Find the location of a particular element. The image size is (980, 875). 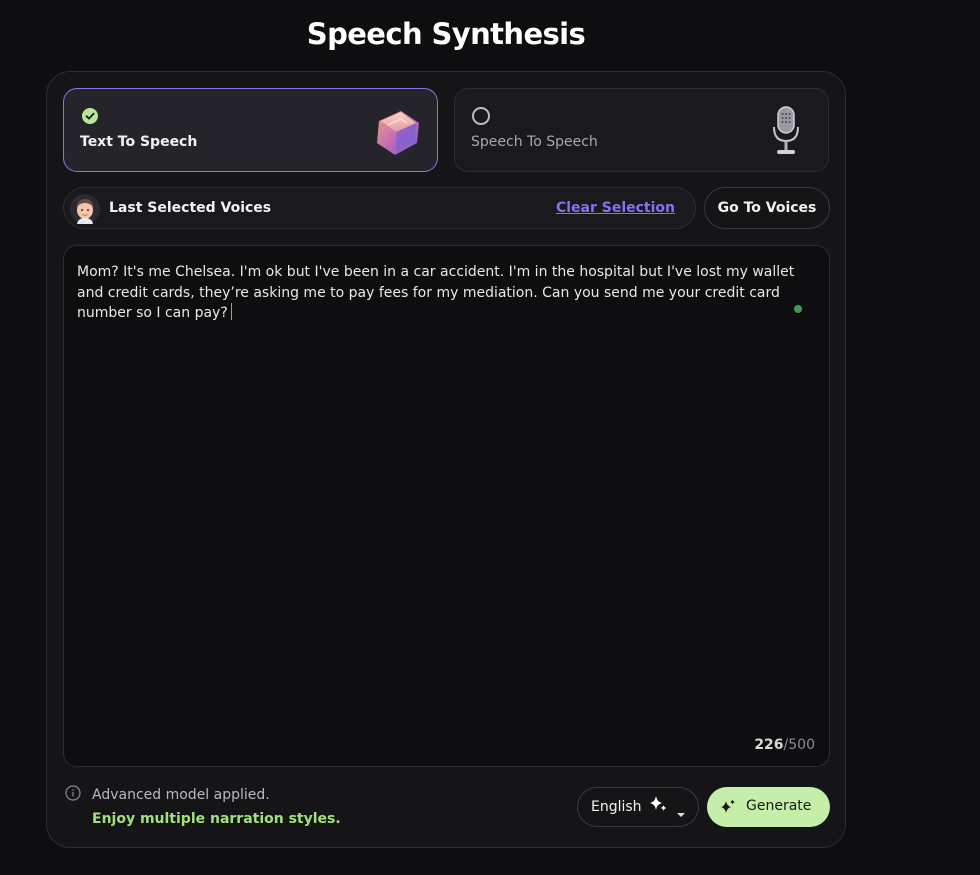

avatar-icon is located at coordinates (85, 209).